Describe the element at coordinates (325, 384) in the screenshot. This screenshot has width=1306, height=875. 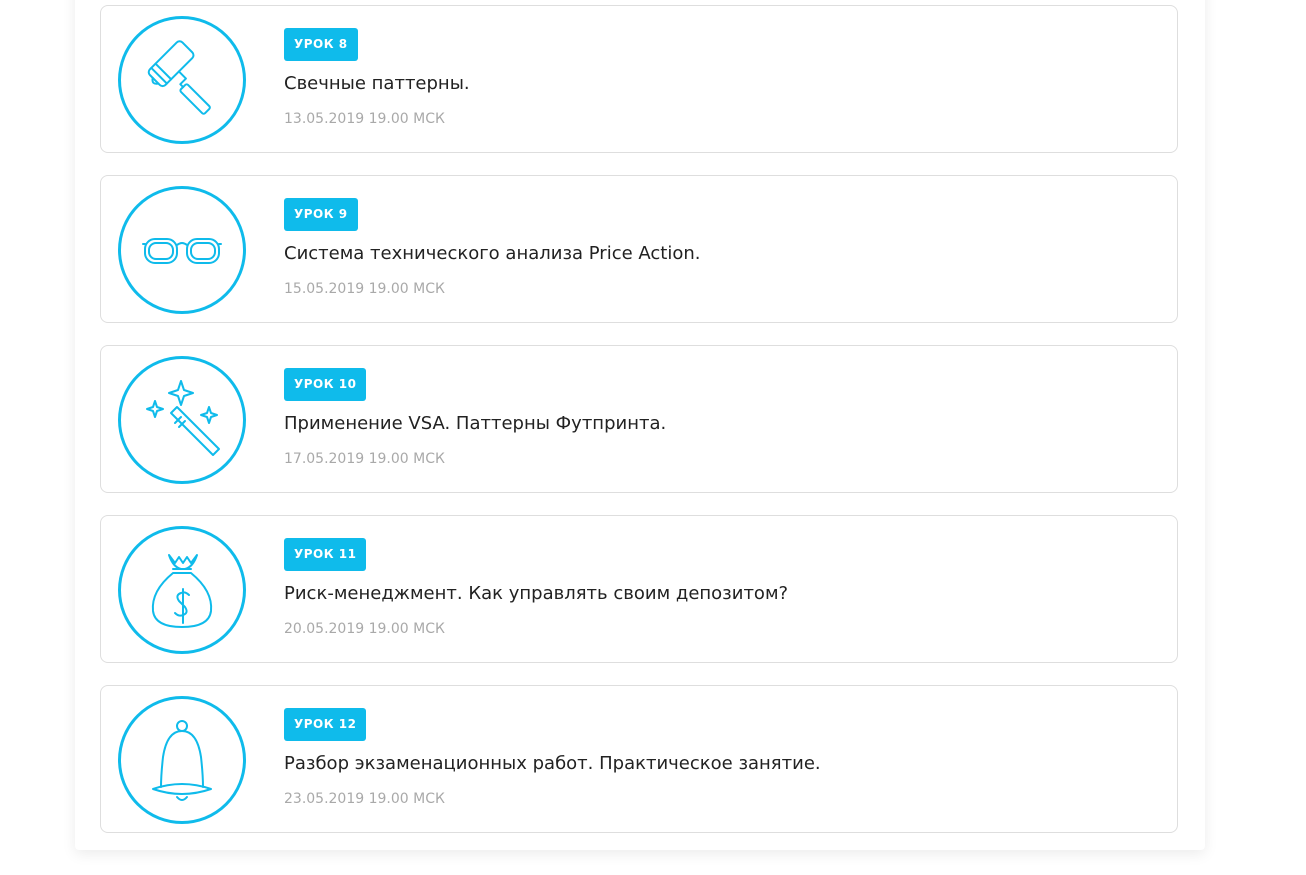
I see `lesson-badge: УРОК 10` at that location.